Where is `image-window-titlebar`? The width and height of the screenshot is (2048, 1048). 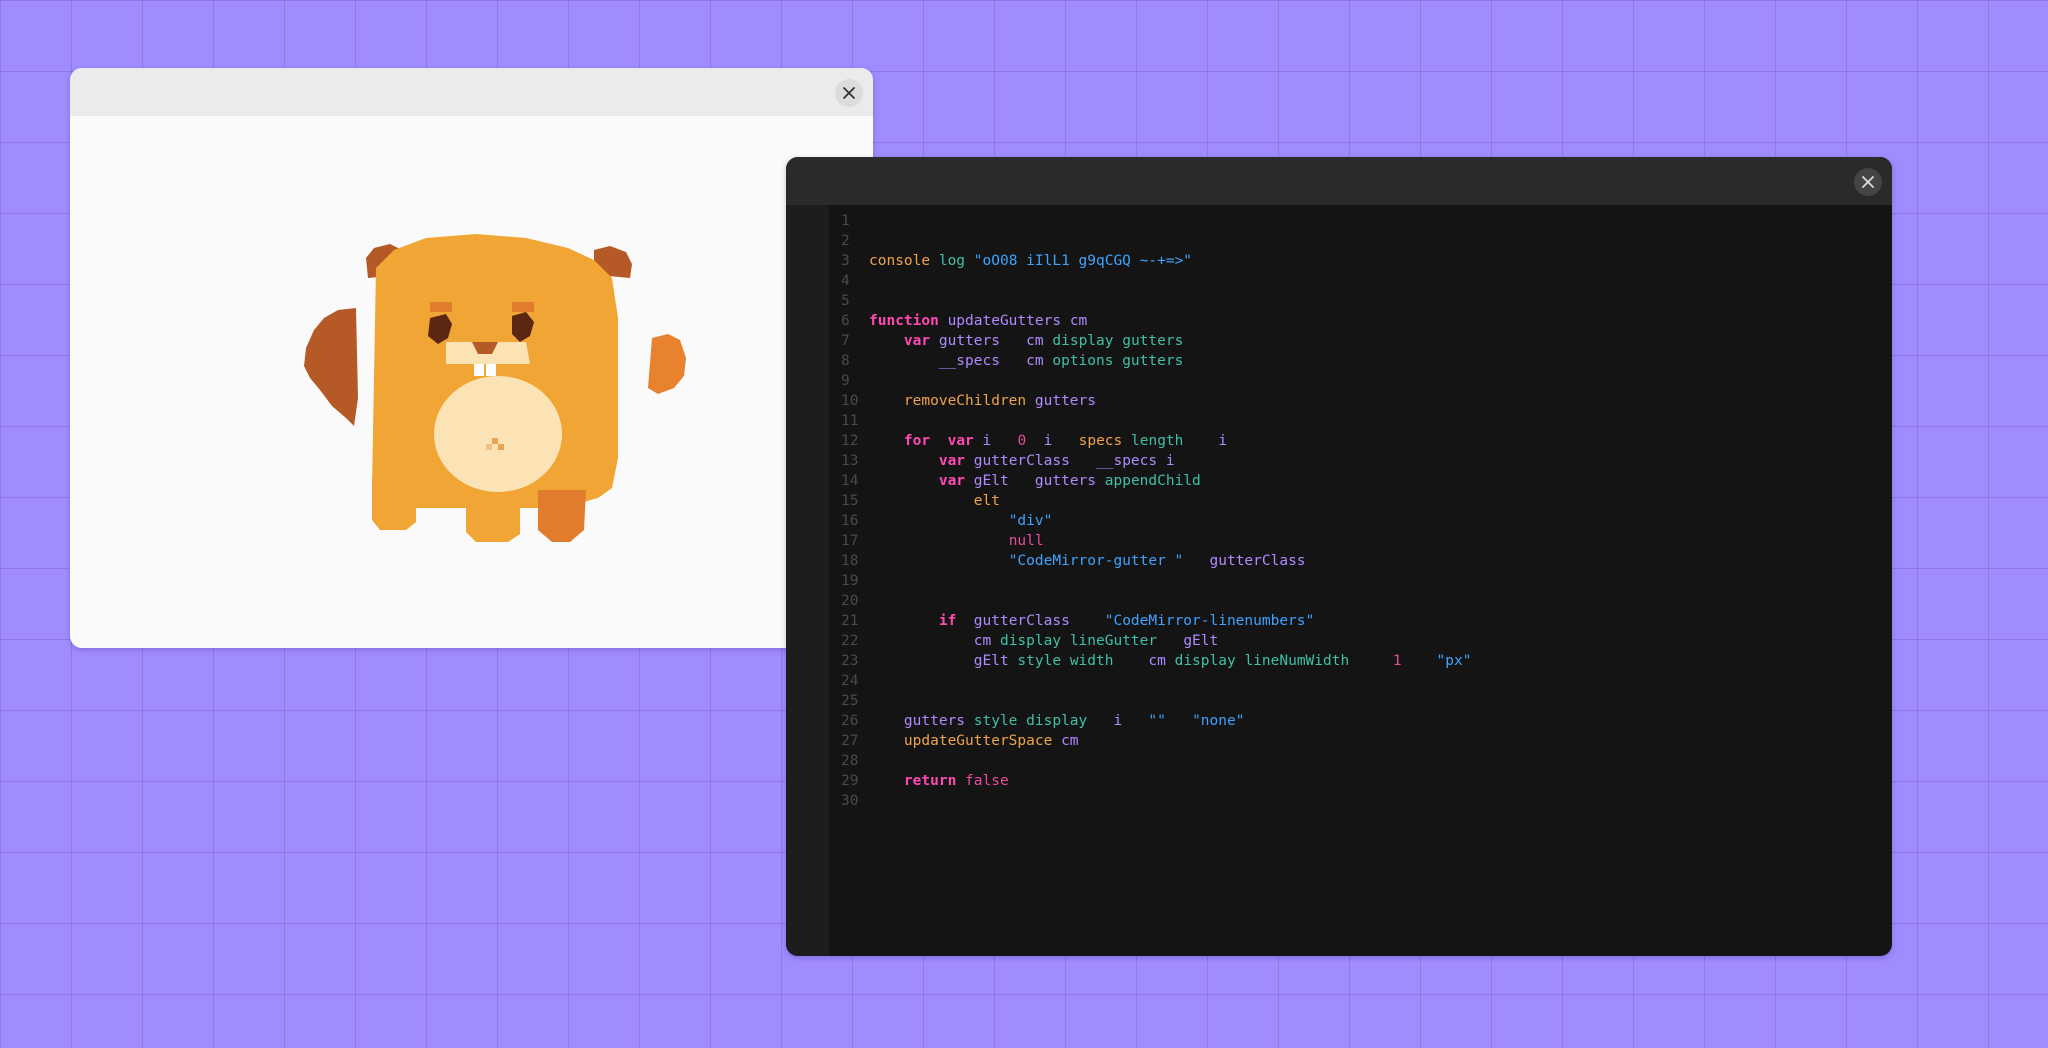 image-window-titlebar is located at coordinates (471, 92).